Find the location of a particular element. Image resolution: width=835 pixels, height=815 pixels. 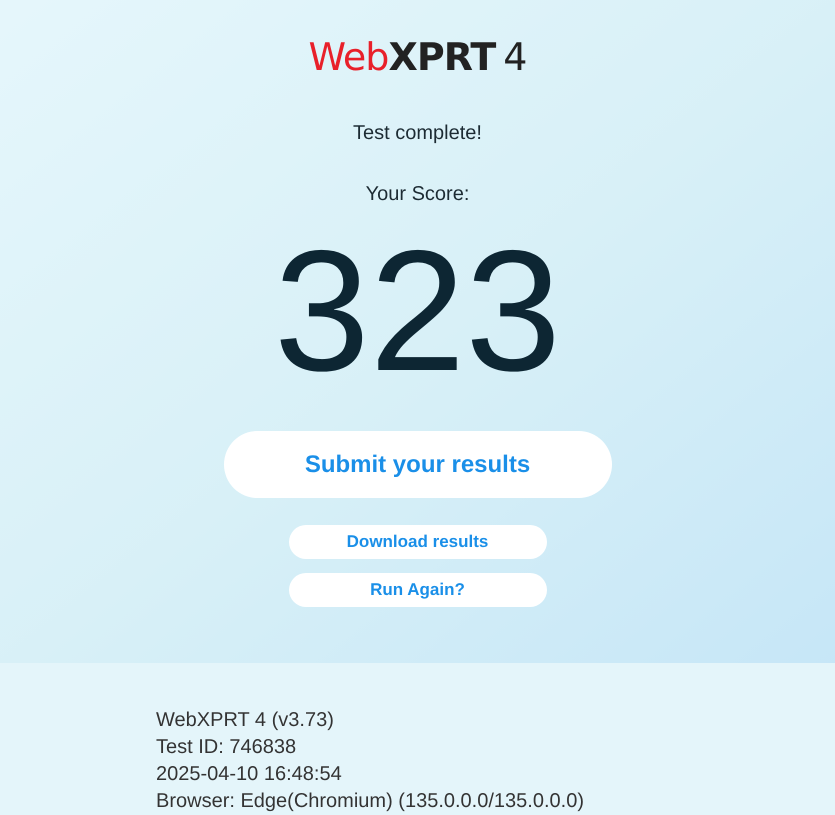

status-text: Test complete! is located at coordinates (417, 133).